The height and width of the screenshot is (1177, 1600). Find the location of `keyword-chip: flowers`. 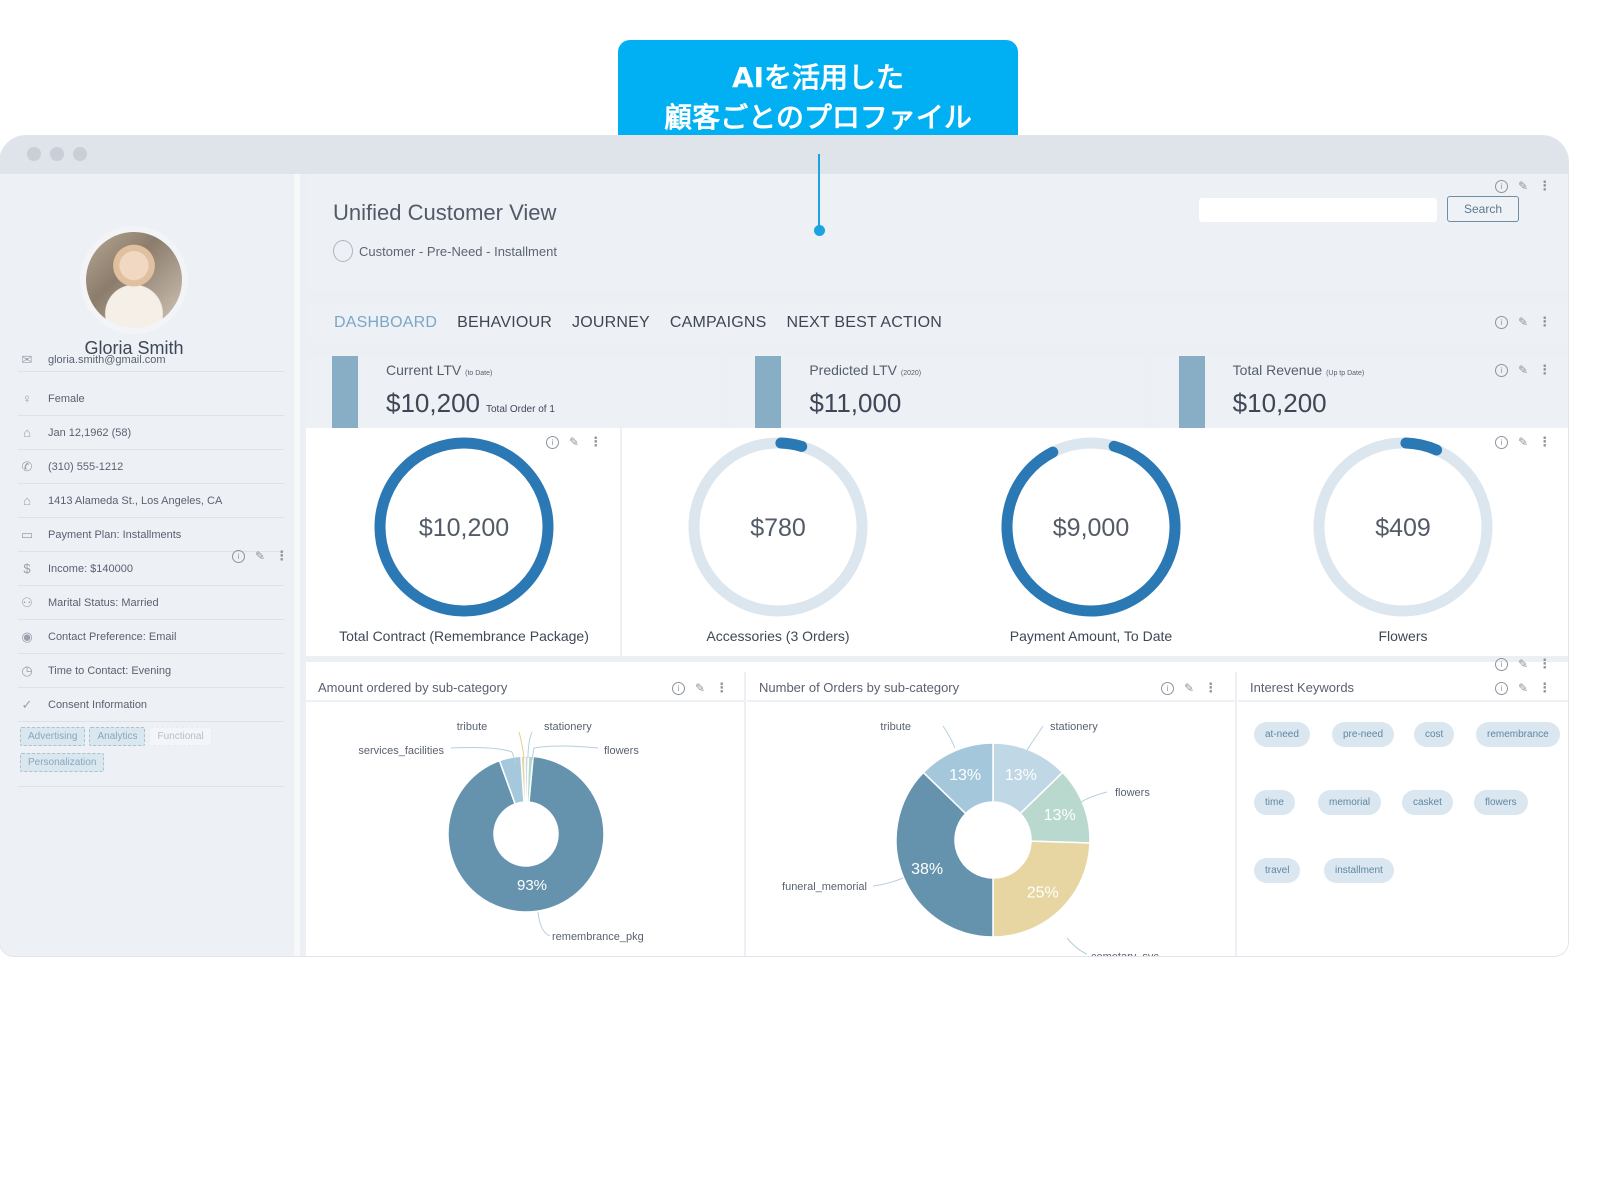

keyword-chip: flowers is located at coordinates (1501, 802).